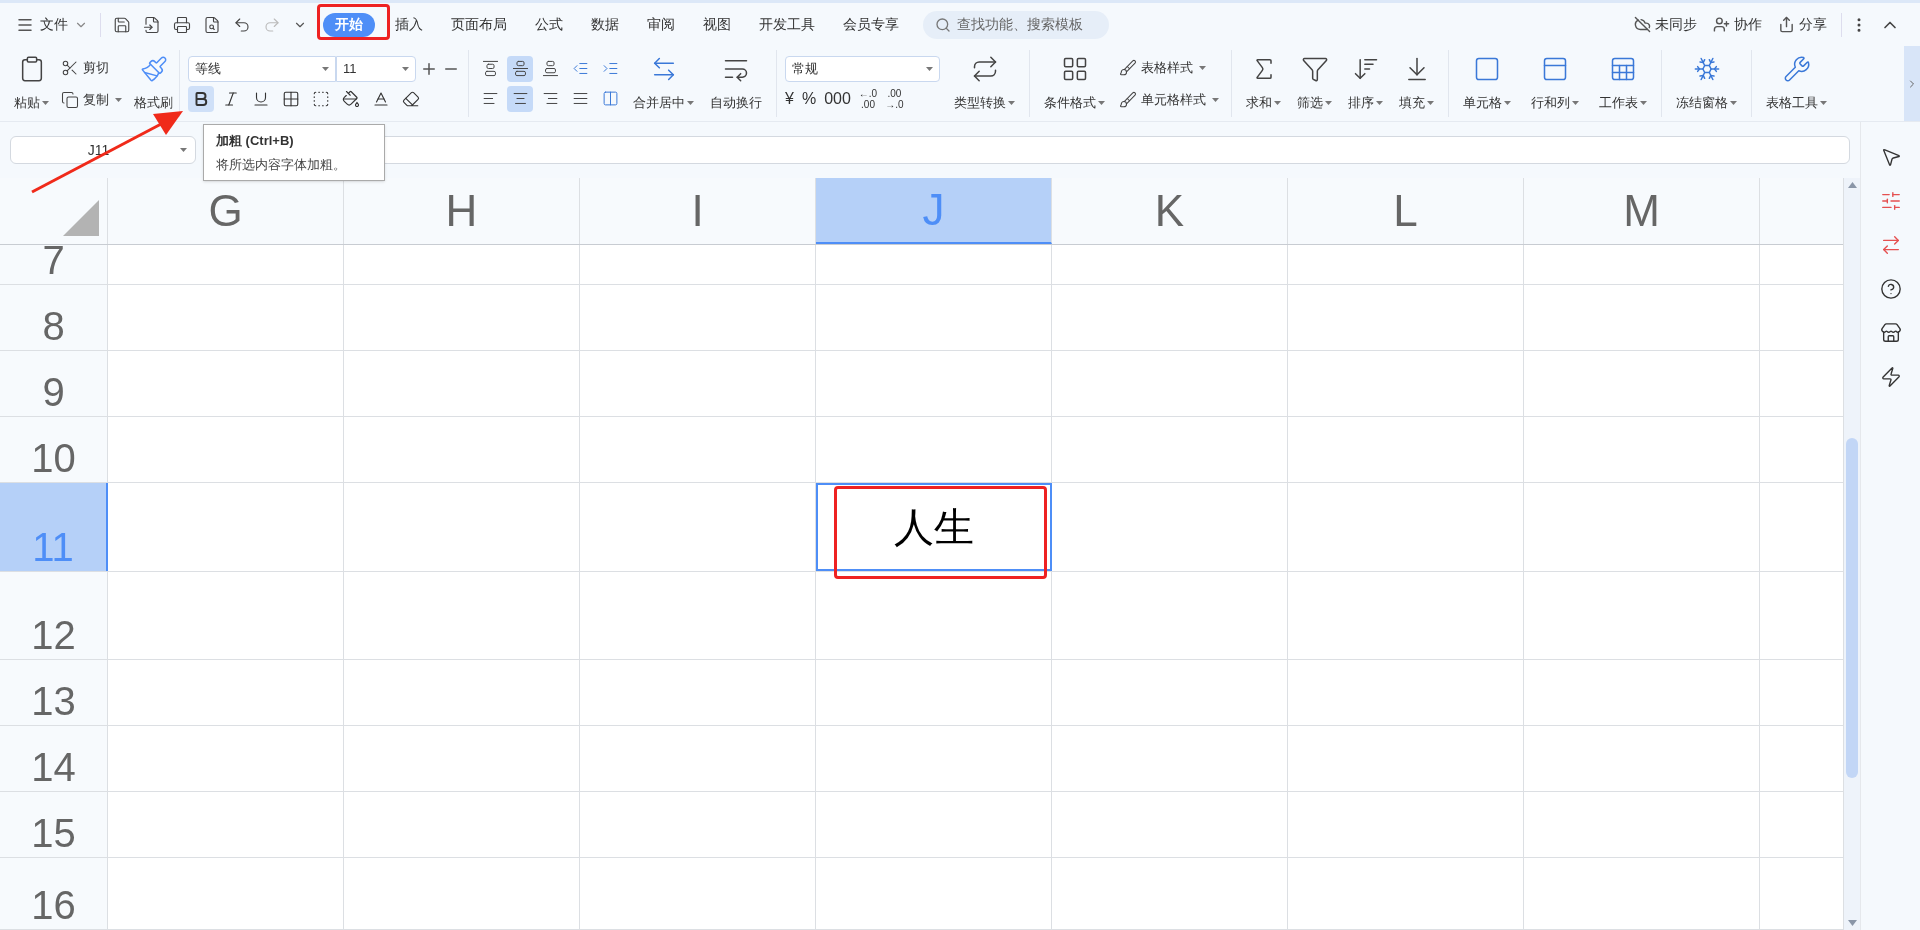  I want to click on ribbon-button: 排序, so click(1365, 83).